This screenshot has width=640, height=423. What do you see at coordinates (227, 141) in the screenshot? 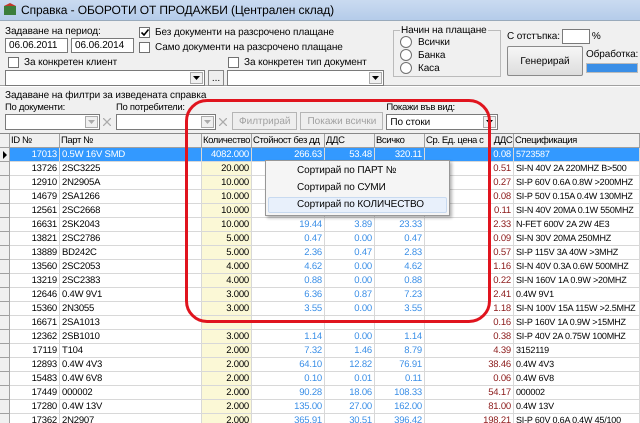
I see `column-header: Количество` at bounding box center [227, 141].